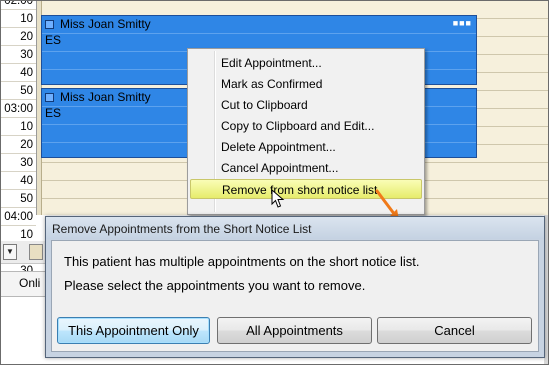 This screenshot has height=365, width=549. I want to click on this-appointment-only-button: This Appointment Only, so click(133, 330).